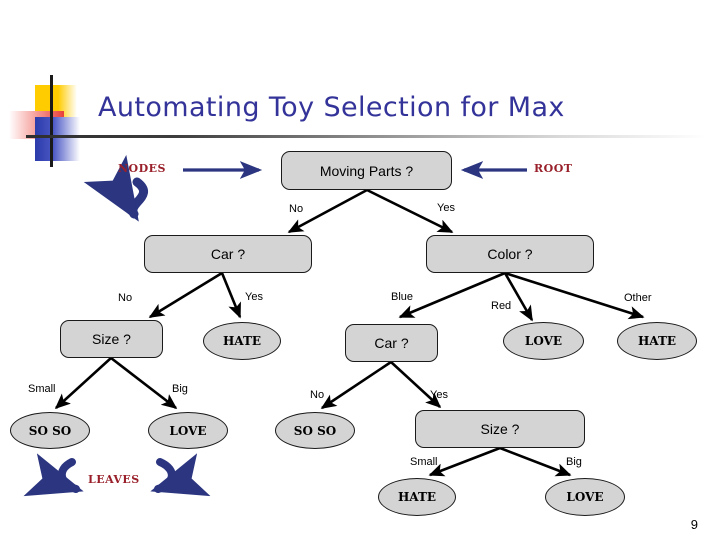 The image size is (720, 540). Describe the element at coordinates (254, 297) in the screenshot. I see `edge-label-car-left-yes: Yes` at that location.